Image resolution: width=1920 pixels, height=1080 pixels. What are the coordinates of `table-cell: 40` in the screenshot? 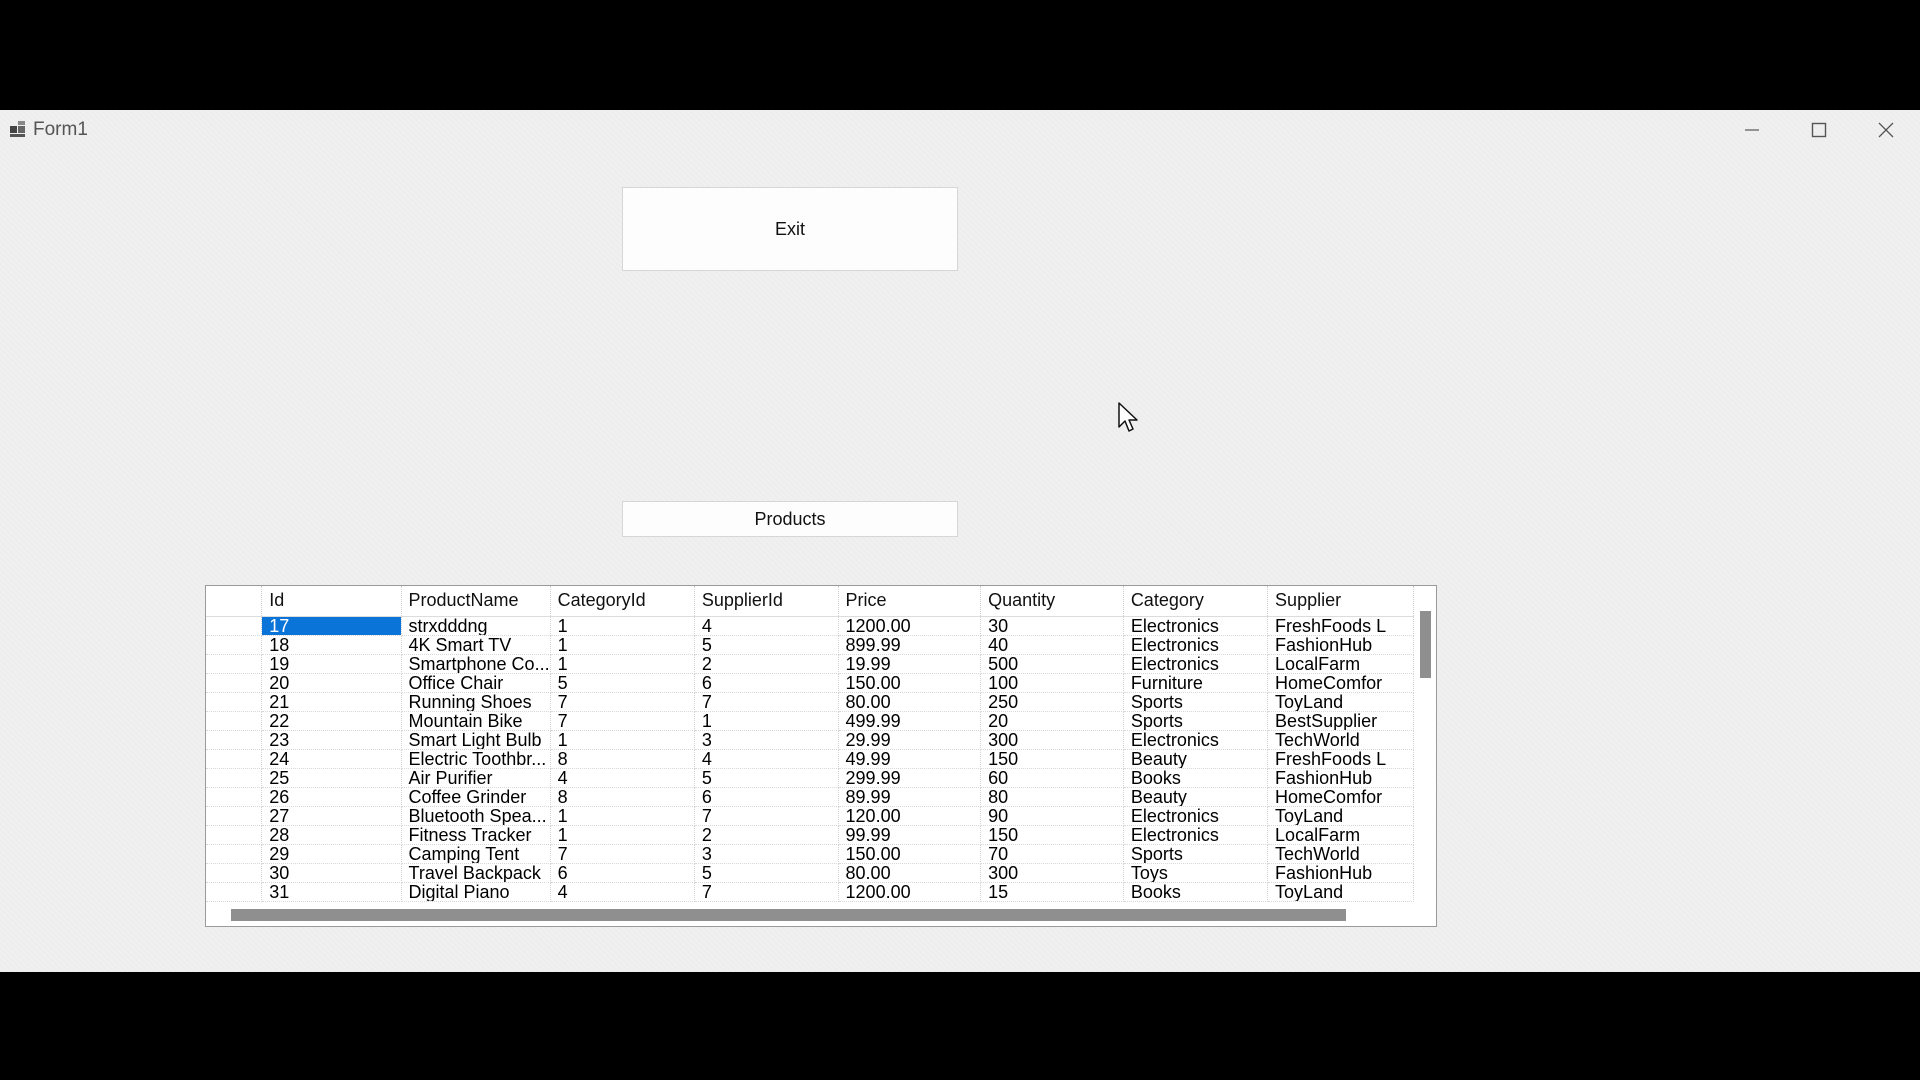 It's located at (1052, 645).